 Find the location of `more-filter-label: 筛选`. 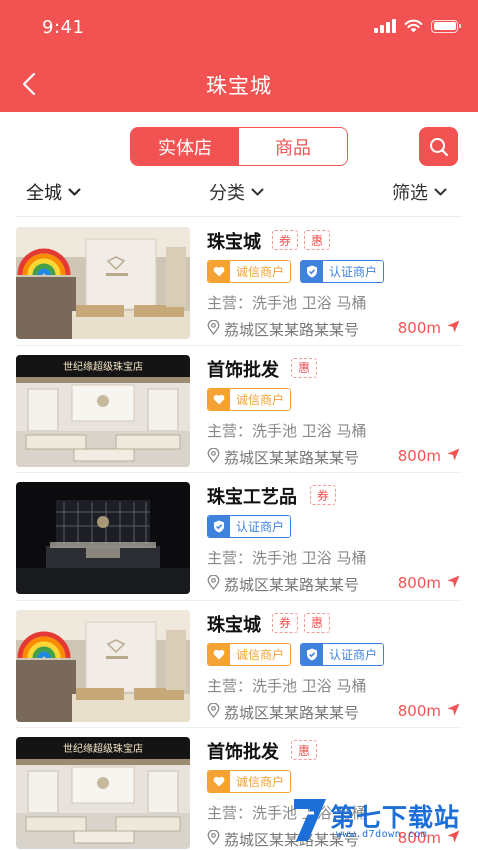

more-filter-label: 筛选 is located at coordinates (410, 193).